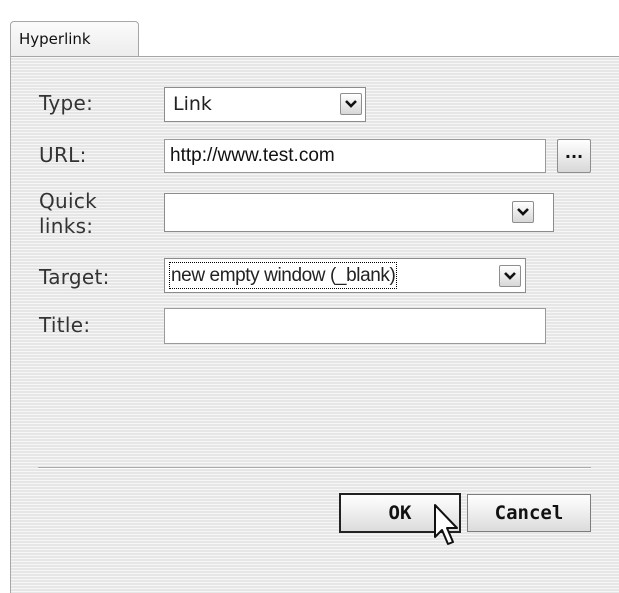  I want to click on tab-hyperlink-label: Hyperlink, so click(55, 39).